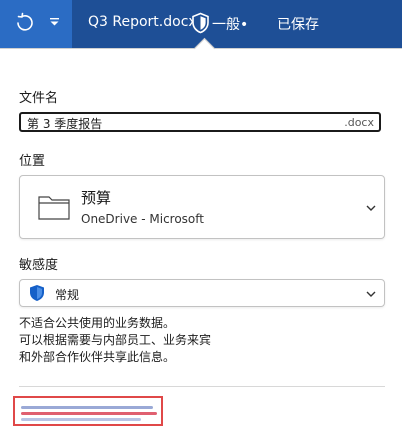  Describe the element at coordinates (39, 98) in the screenshot. I see `file-name-label: 文件名` at that location.